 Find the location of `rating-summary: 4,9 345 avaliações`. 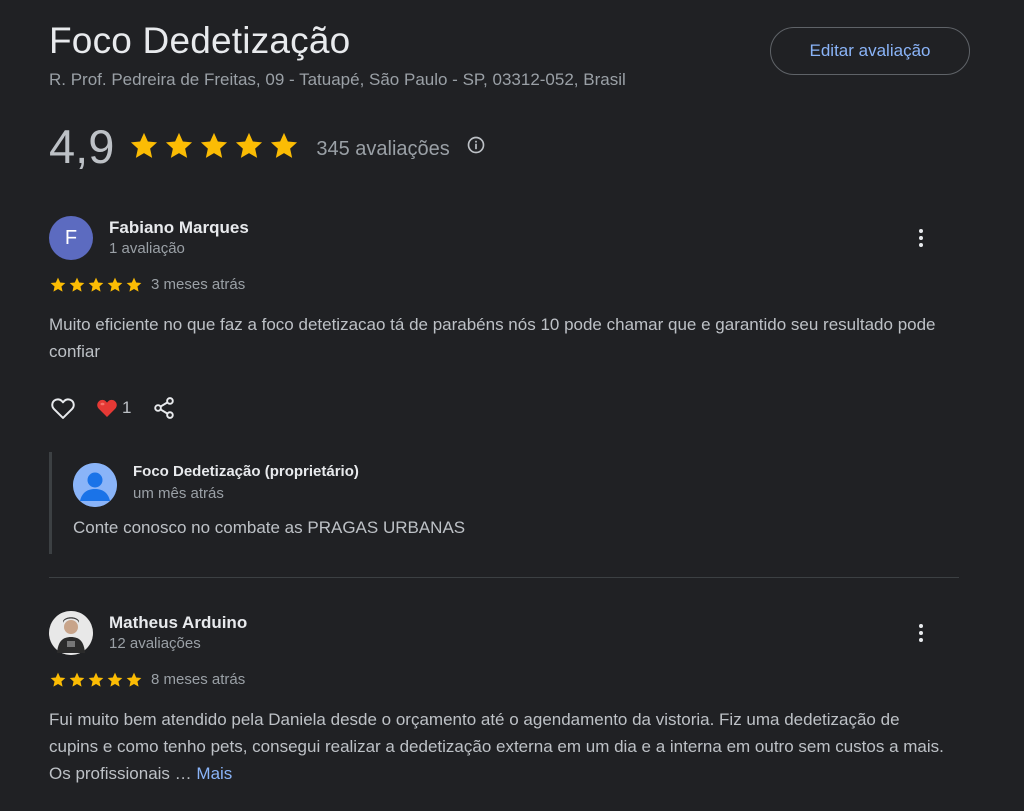

rating-summary: 4,9 345 avaliações is located at coordinates (267, 146).